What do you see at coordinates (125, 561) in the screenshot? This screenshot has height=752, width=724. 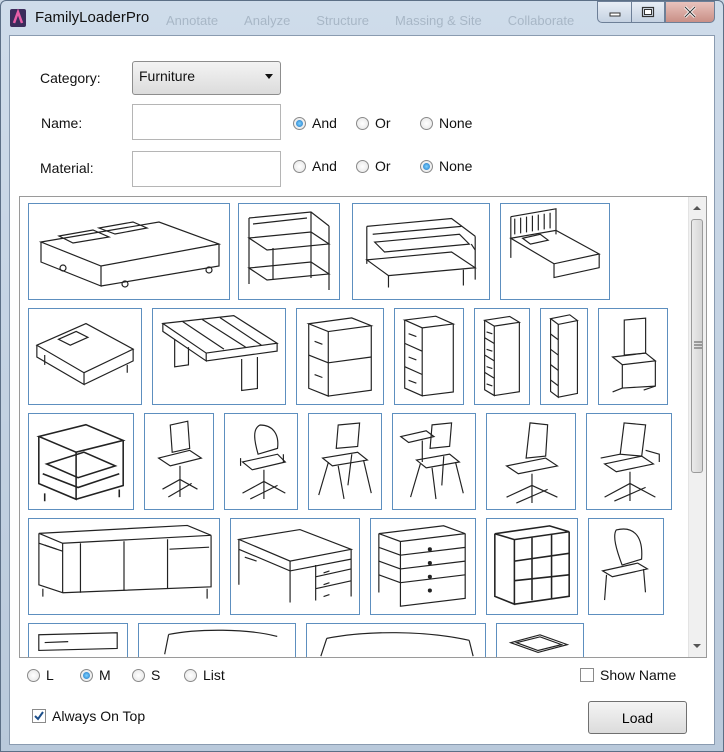 I see `credenza-icon` at bounding box center [125, 561].